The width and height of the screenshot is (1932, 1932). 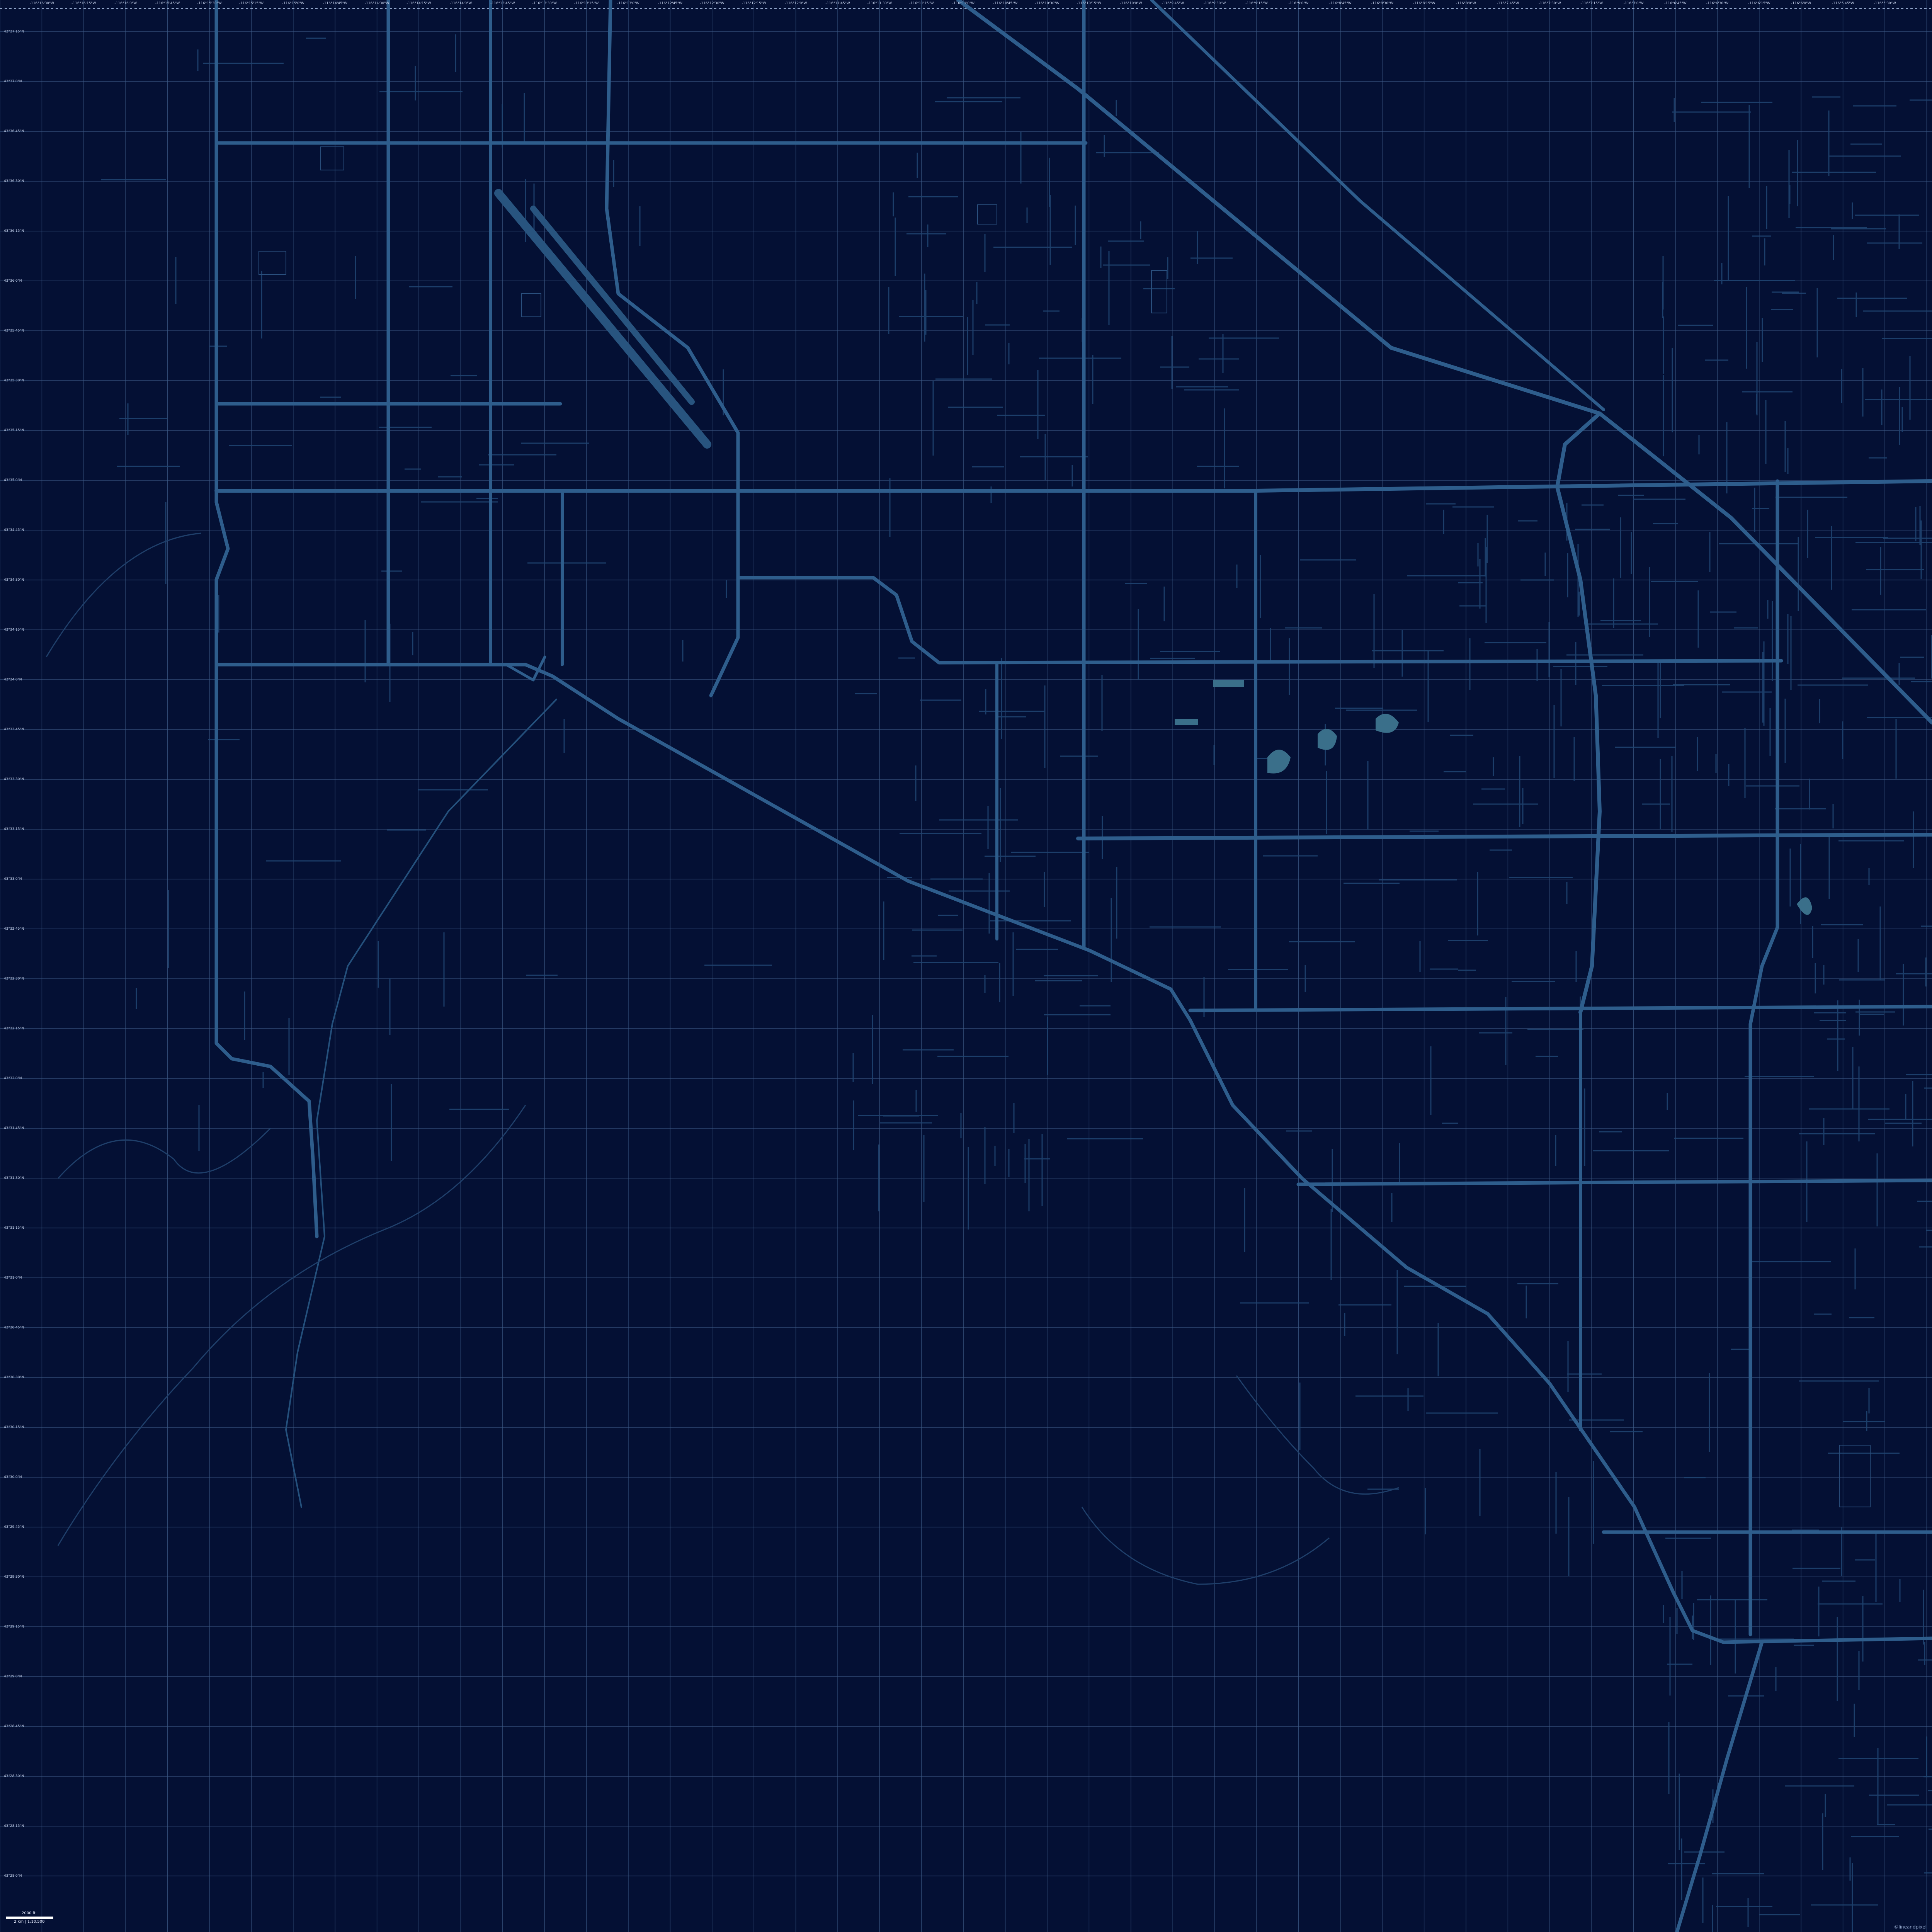 I want to click on longitude-tick-label: -116°13'45"W, so click(x=503, y=4).